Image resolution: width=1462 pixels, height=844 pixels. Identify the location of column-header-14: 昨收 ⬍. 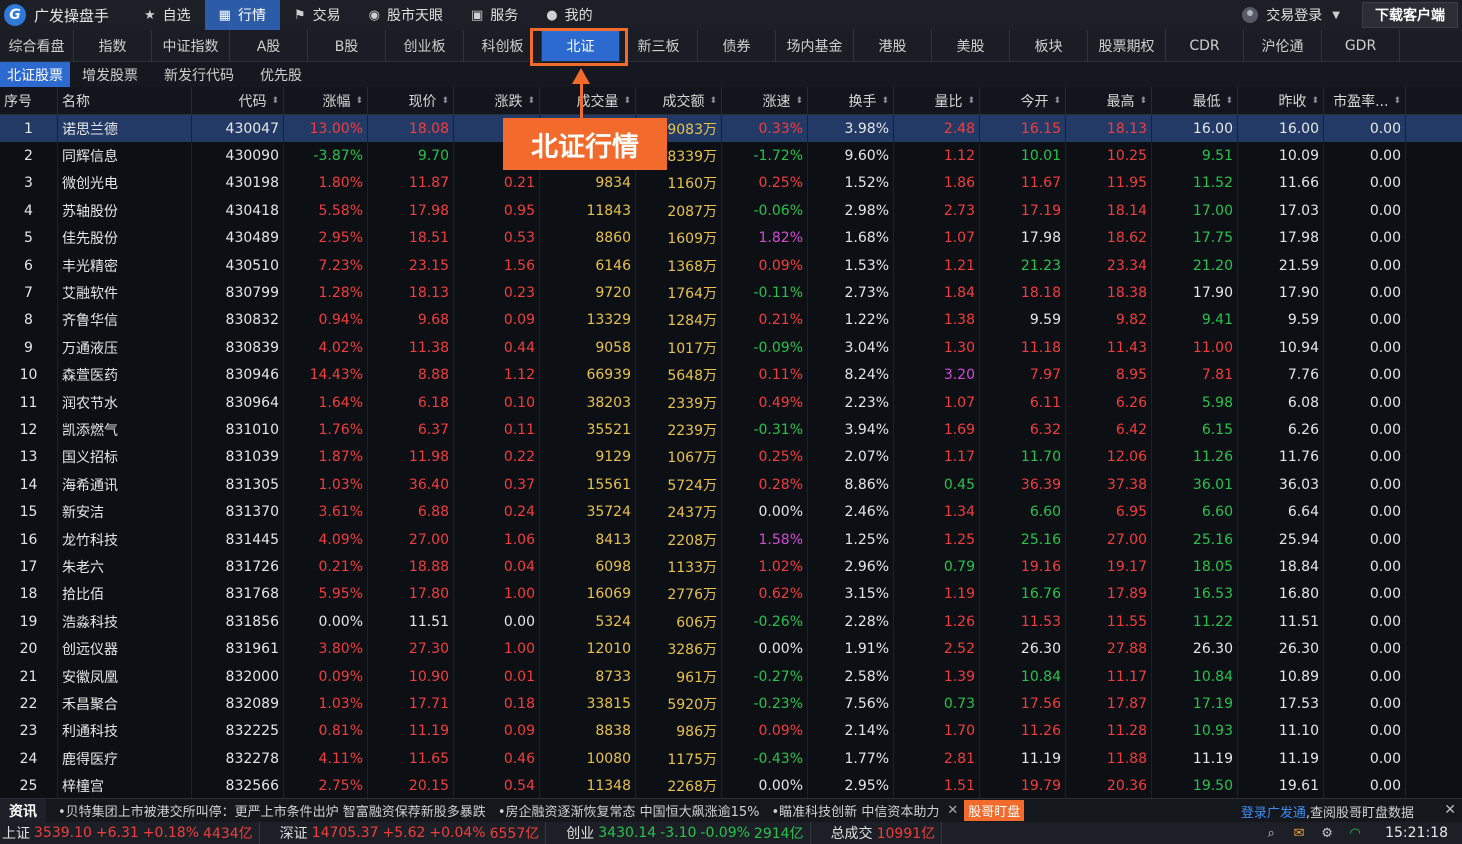
(1281, 101).